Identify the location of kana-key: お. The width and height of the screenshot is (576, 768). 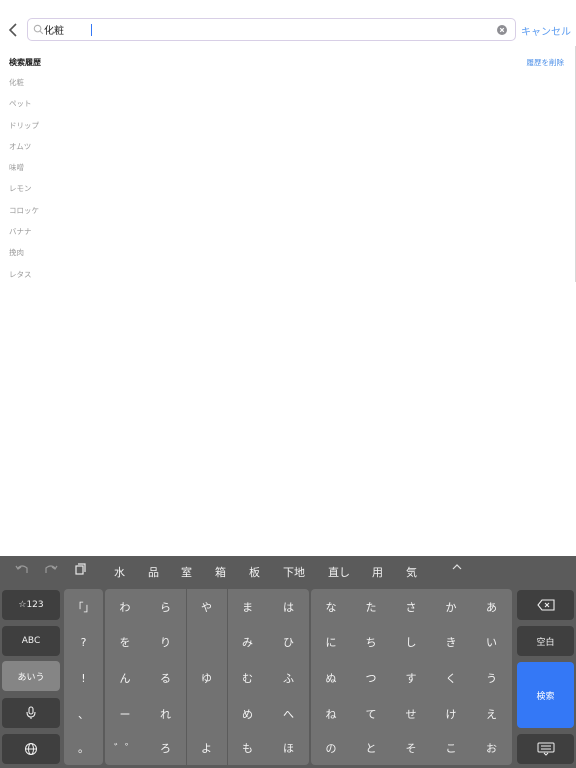
(491, 748).